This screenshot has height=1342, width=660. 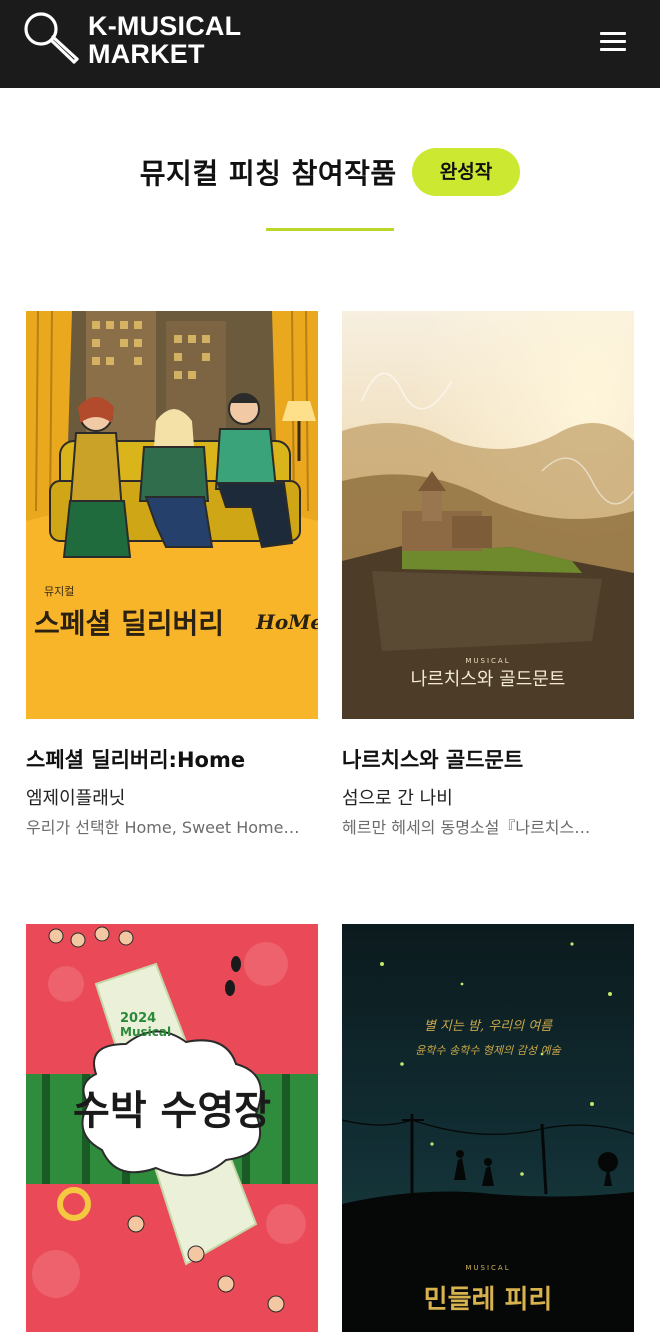 I want to click on hamburger-menu-icon, so click(x=615, y=41).